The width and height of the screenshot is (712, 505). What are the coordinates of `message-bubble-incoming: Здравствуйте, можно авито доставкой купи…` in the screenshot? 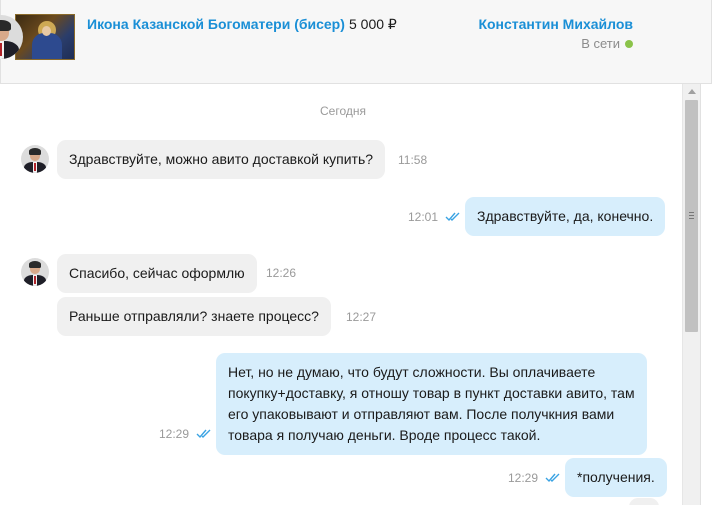 It's located at (221, 159).